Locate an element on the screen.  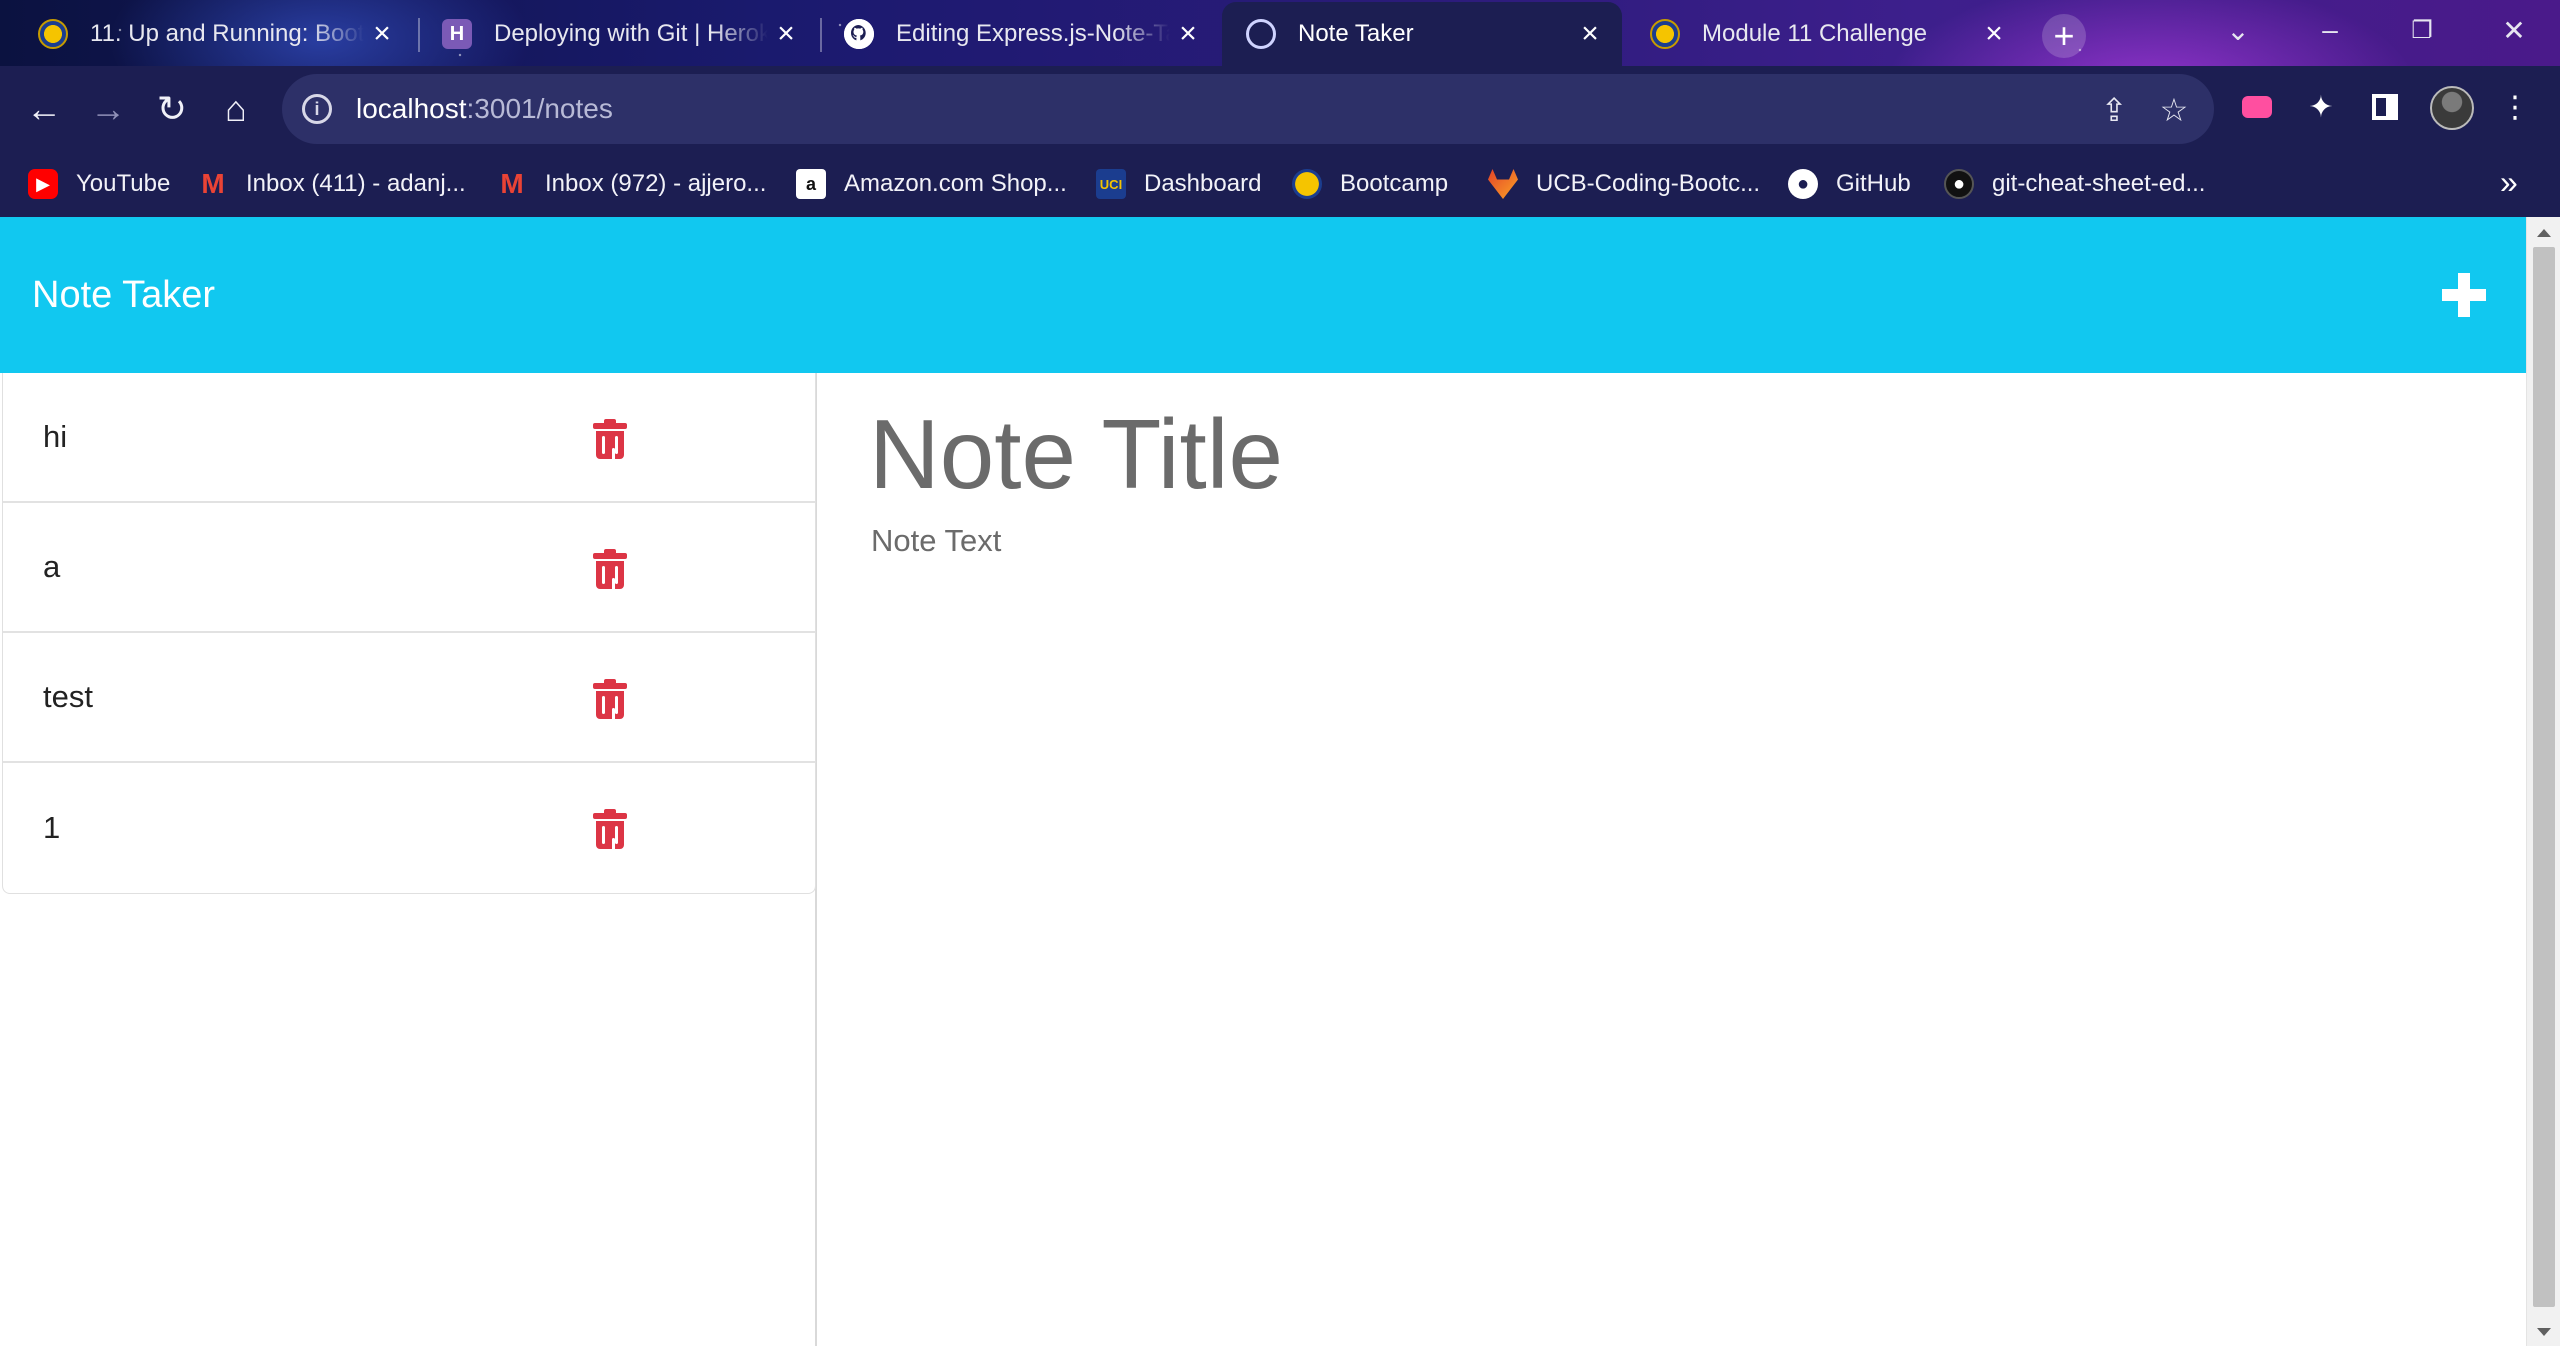
note-list-item: test is located at coordinates (409, 698).